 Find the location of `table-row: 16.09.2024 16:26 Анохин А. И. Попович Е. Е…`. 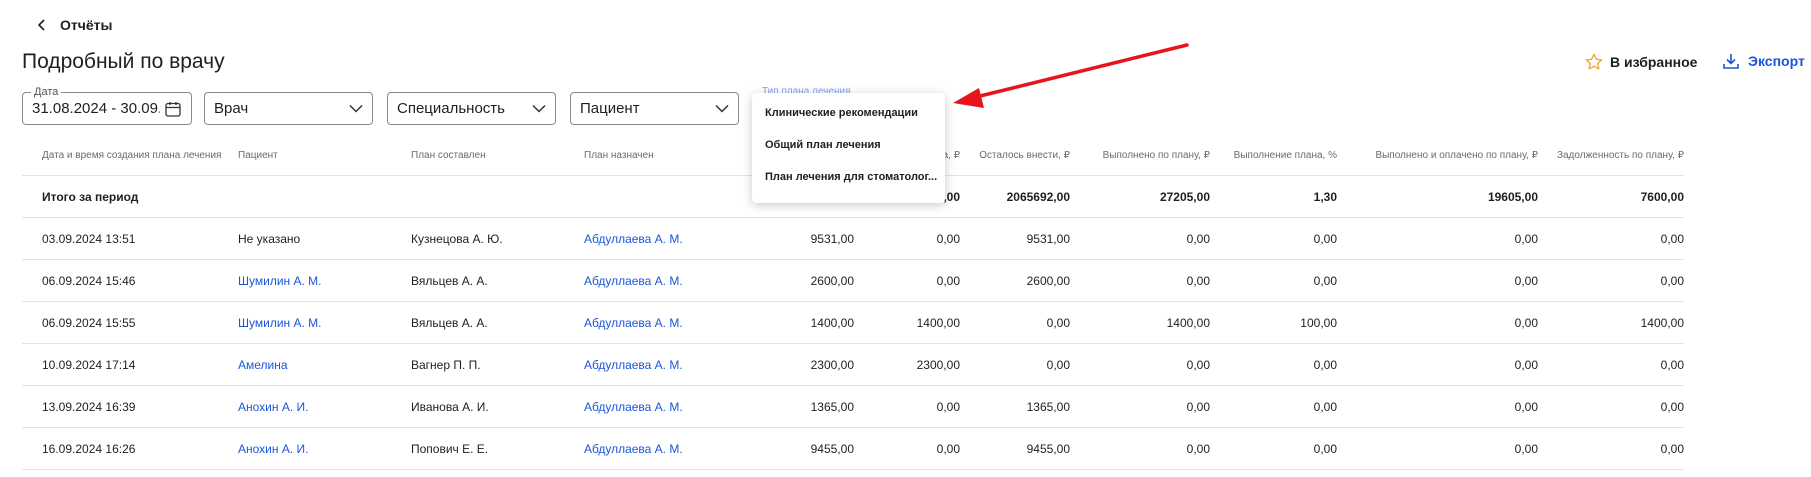

table-row: 16.09.2024 16:26 Анохин А. И. Попович Е. Е… is located at coordinates (853, 449).